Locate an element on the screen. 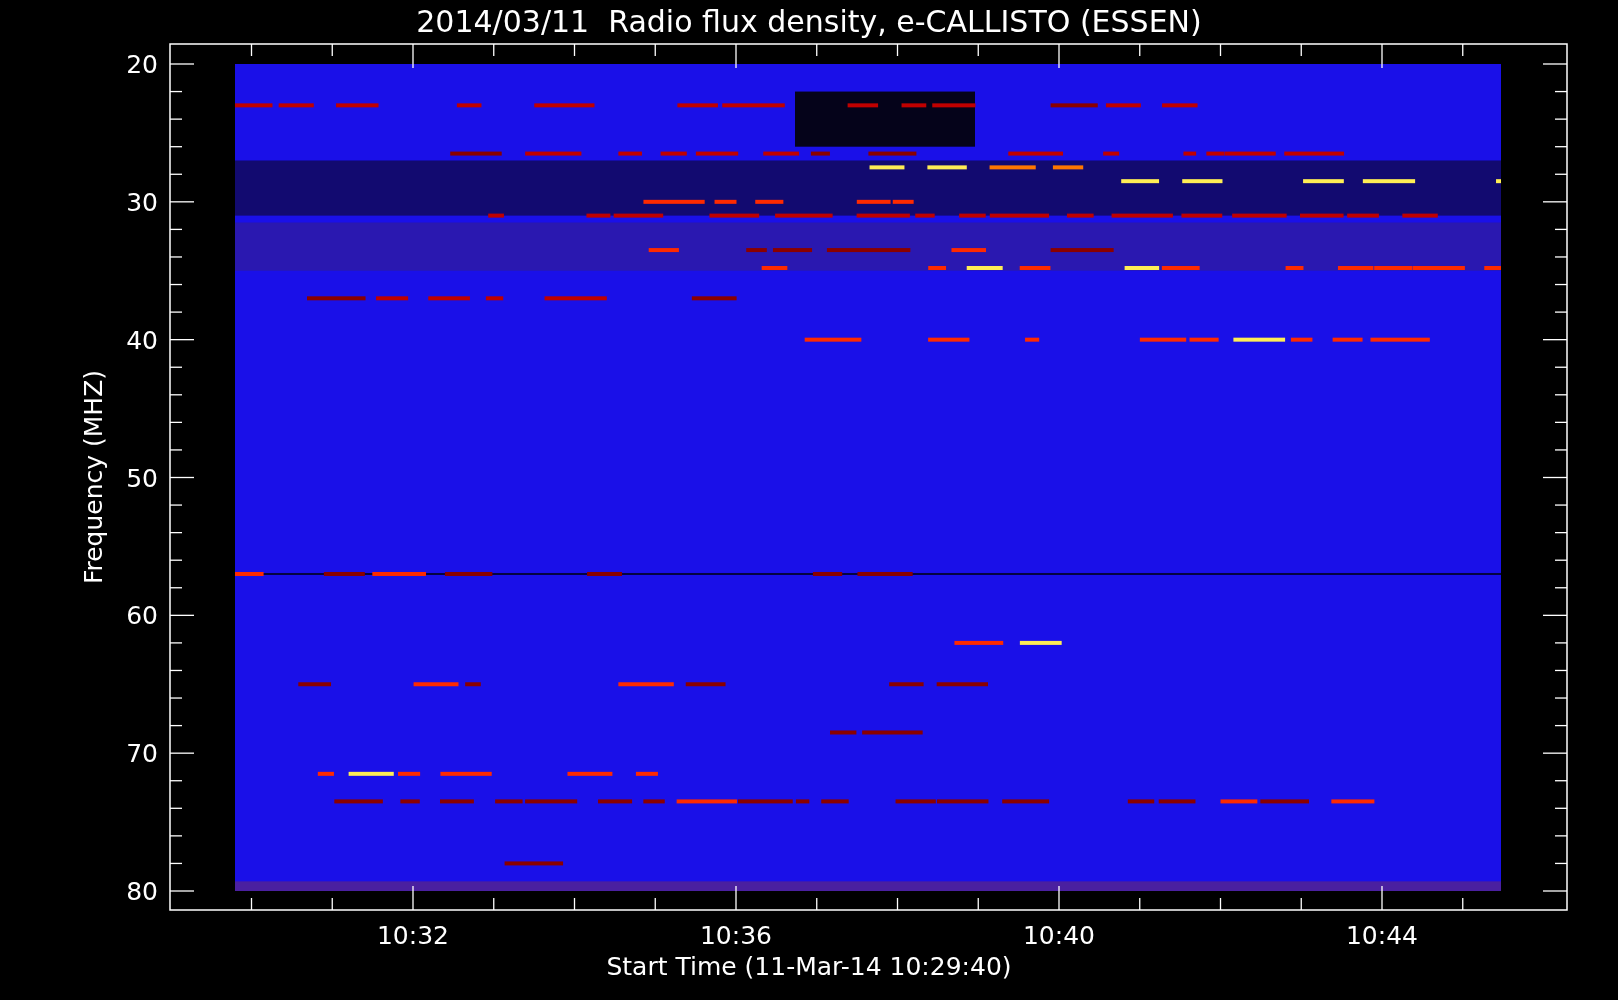 Image resolution: width=1618 pixels, height=1000 pixels. tick-label: 60 is located at coordinates (142, 616).